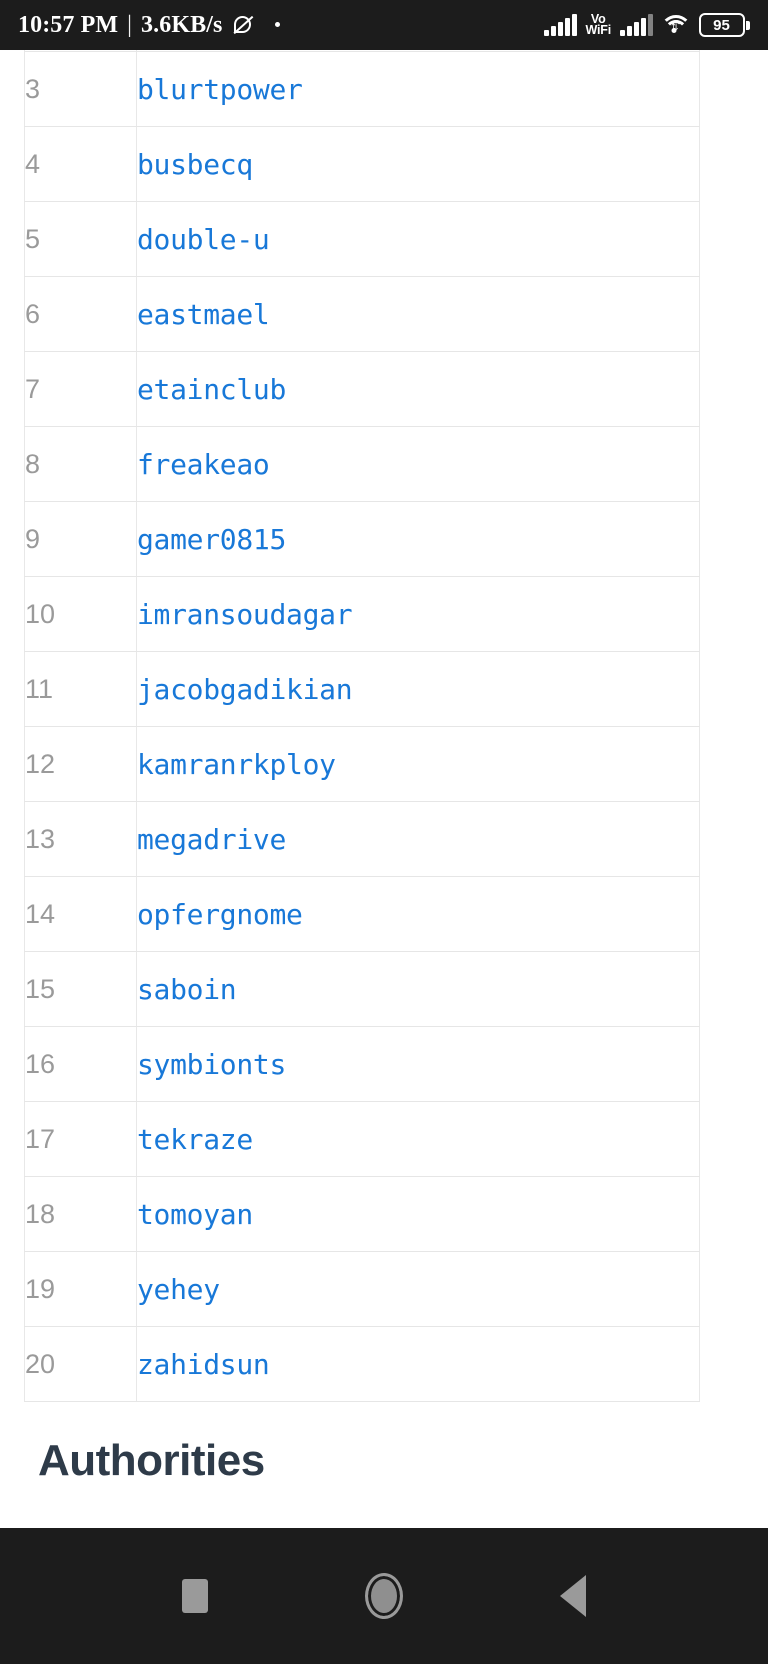  Describe the element at coordinates (80, 1139) in the screenshot. I see `rank-cell: 17` at that location.